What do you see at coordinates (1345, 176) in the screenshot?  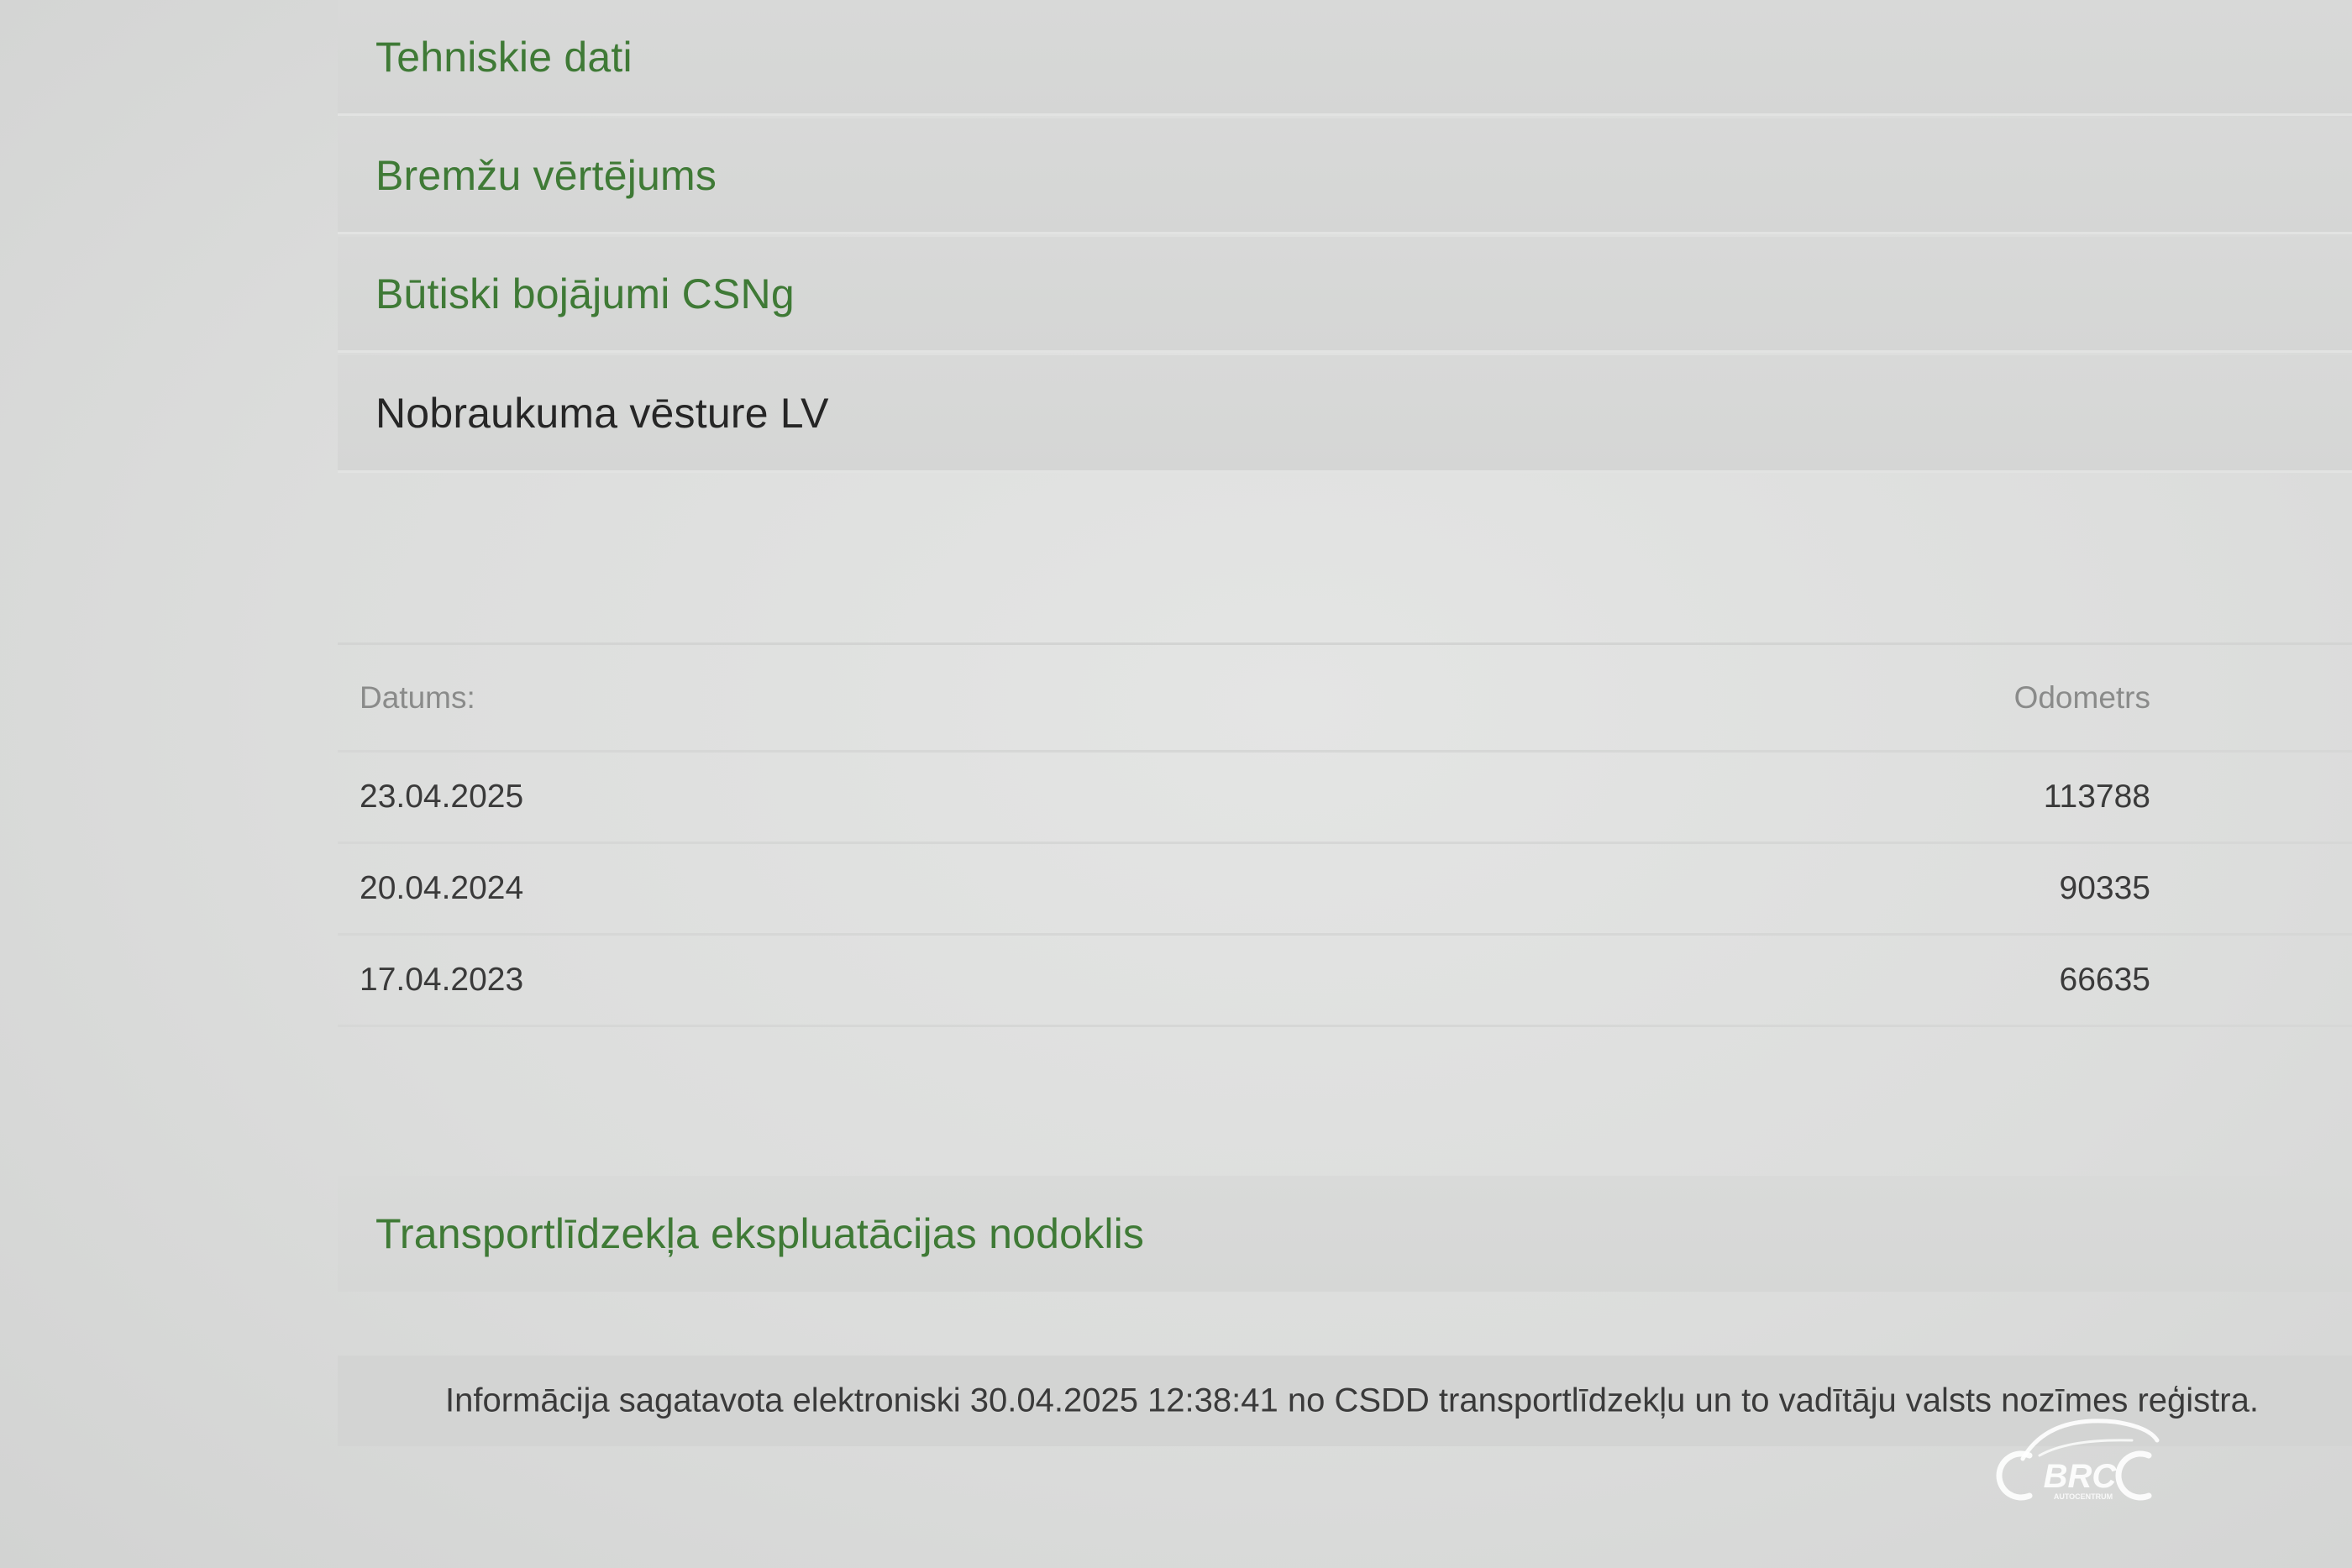 I see `section-brake-assessment: Bremžu vērtējums` at bounding box center [1345, 176].